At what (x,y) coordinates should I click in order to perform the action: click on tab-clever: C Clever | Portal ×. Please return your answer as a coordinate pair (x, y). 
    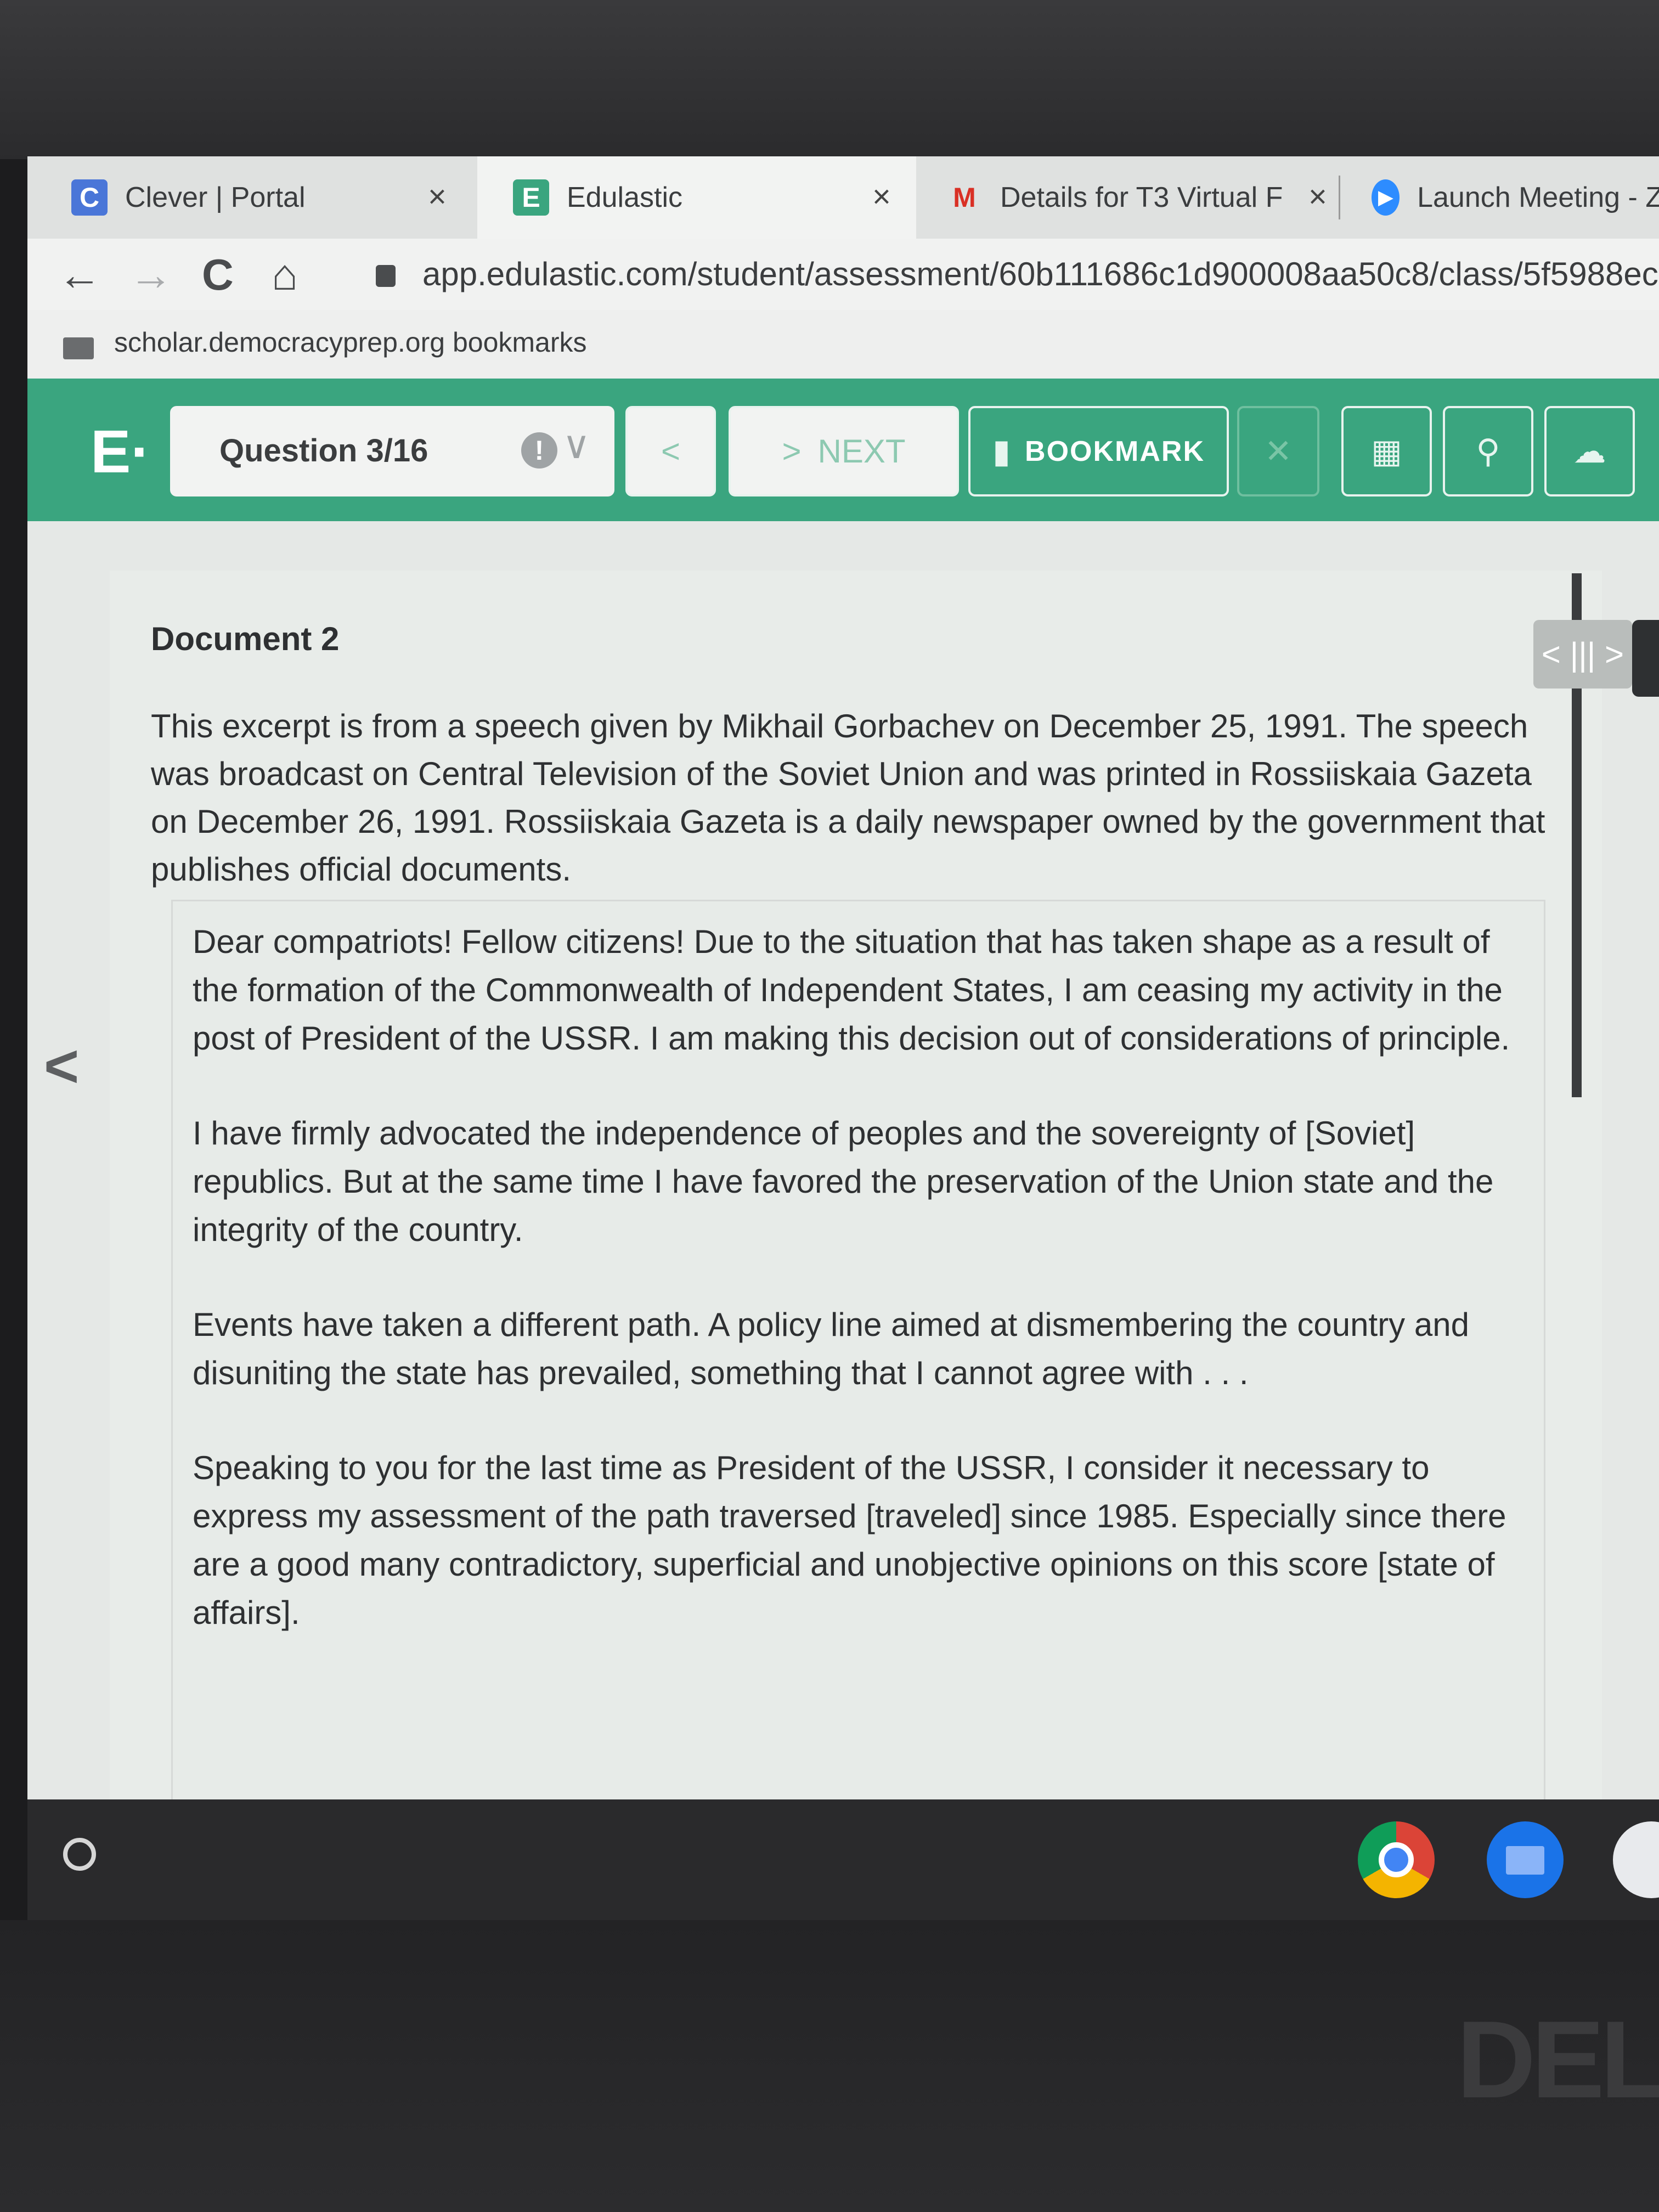
    Looking at the image, I should click on (252, 198).